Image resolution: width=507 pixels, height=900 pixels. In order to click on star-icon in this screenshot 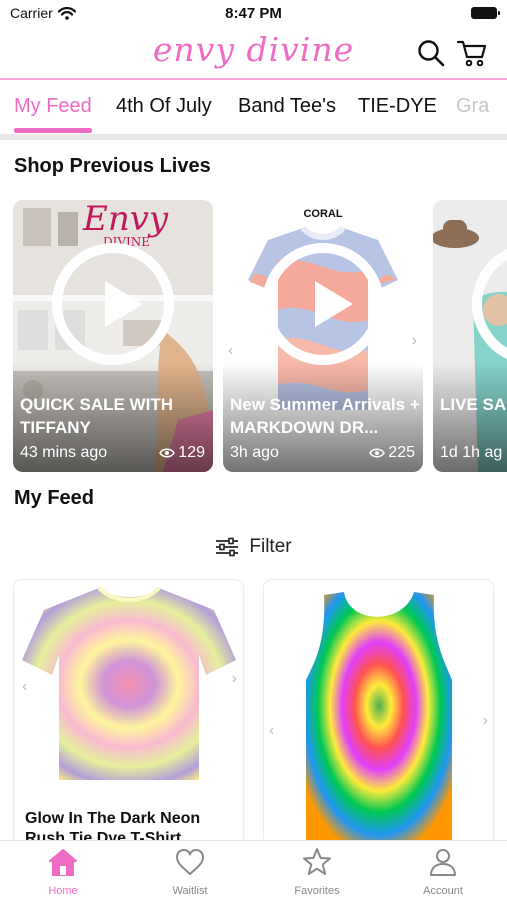, I will do `click(317, 861)`.